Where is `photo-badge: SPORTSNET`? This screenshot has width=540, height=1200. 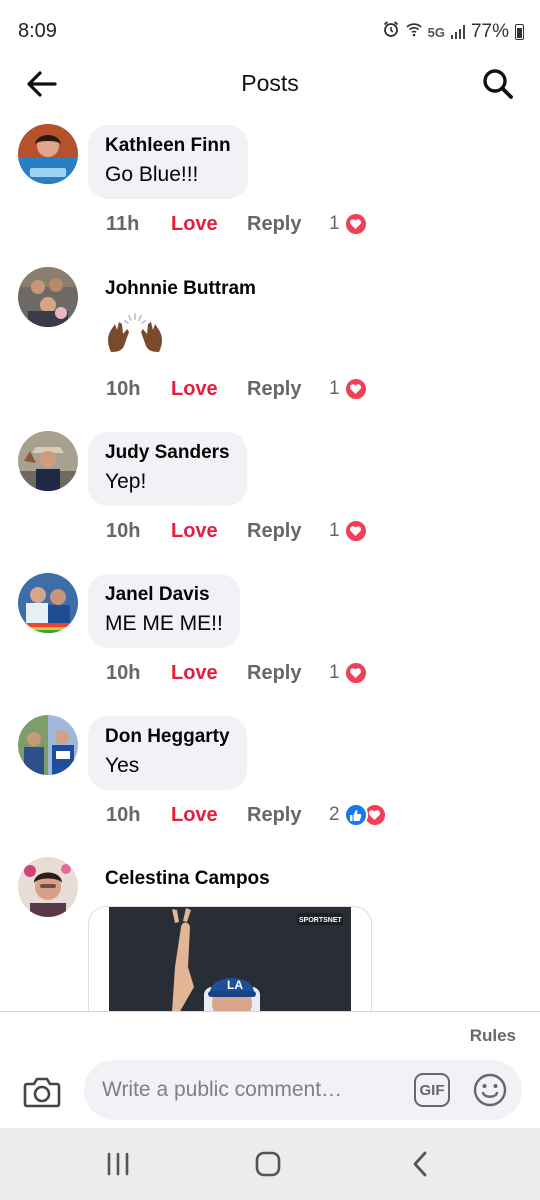
photo-badge: SPORTSNET is located at coordinates (321, 920).